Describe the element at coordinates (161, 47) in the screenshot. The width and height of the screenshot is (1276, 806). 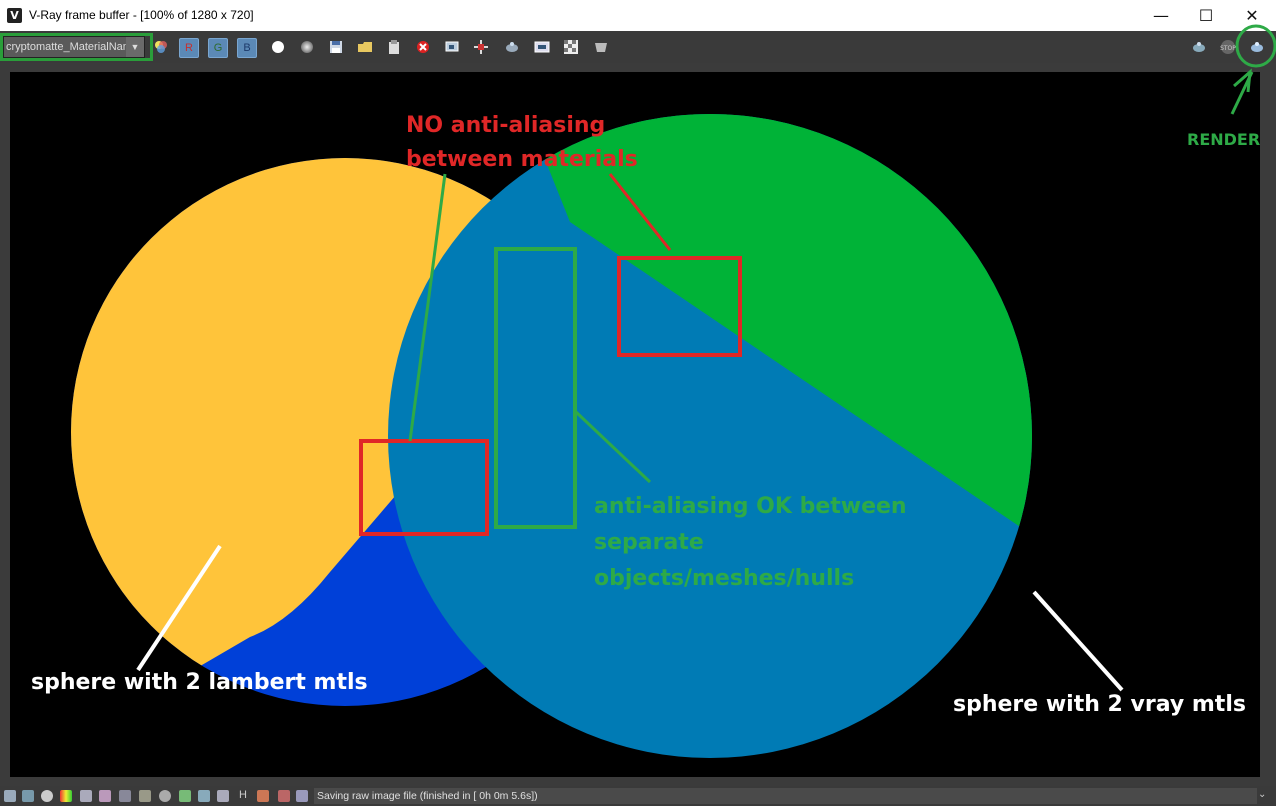
I see `color-corrections-icon` at that location.